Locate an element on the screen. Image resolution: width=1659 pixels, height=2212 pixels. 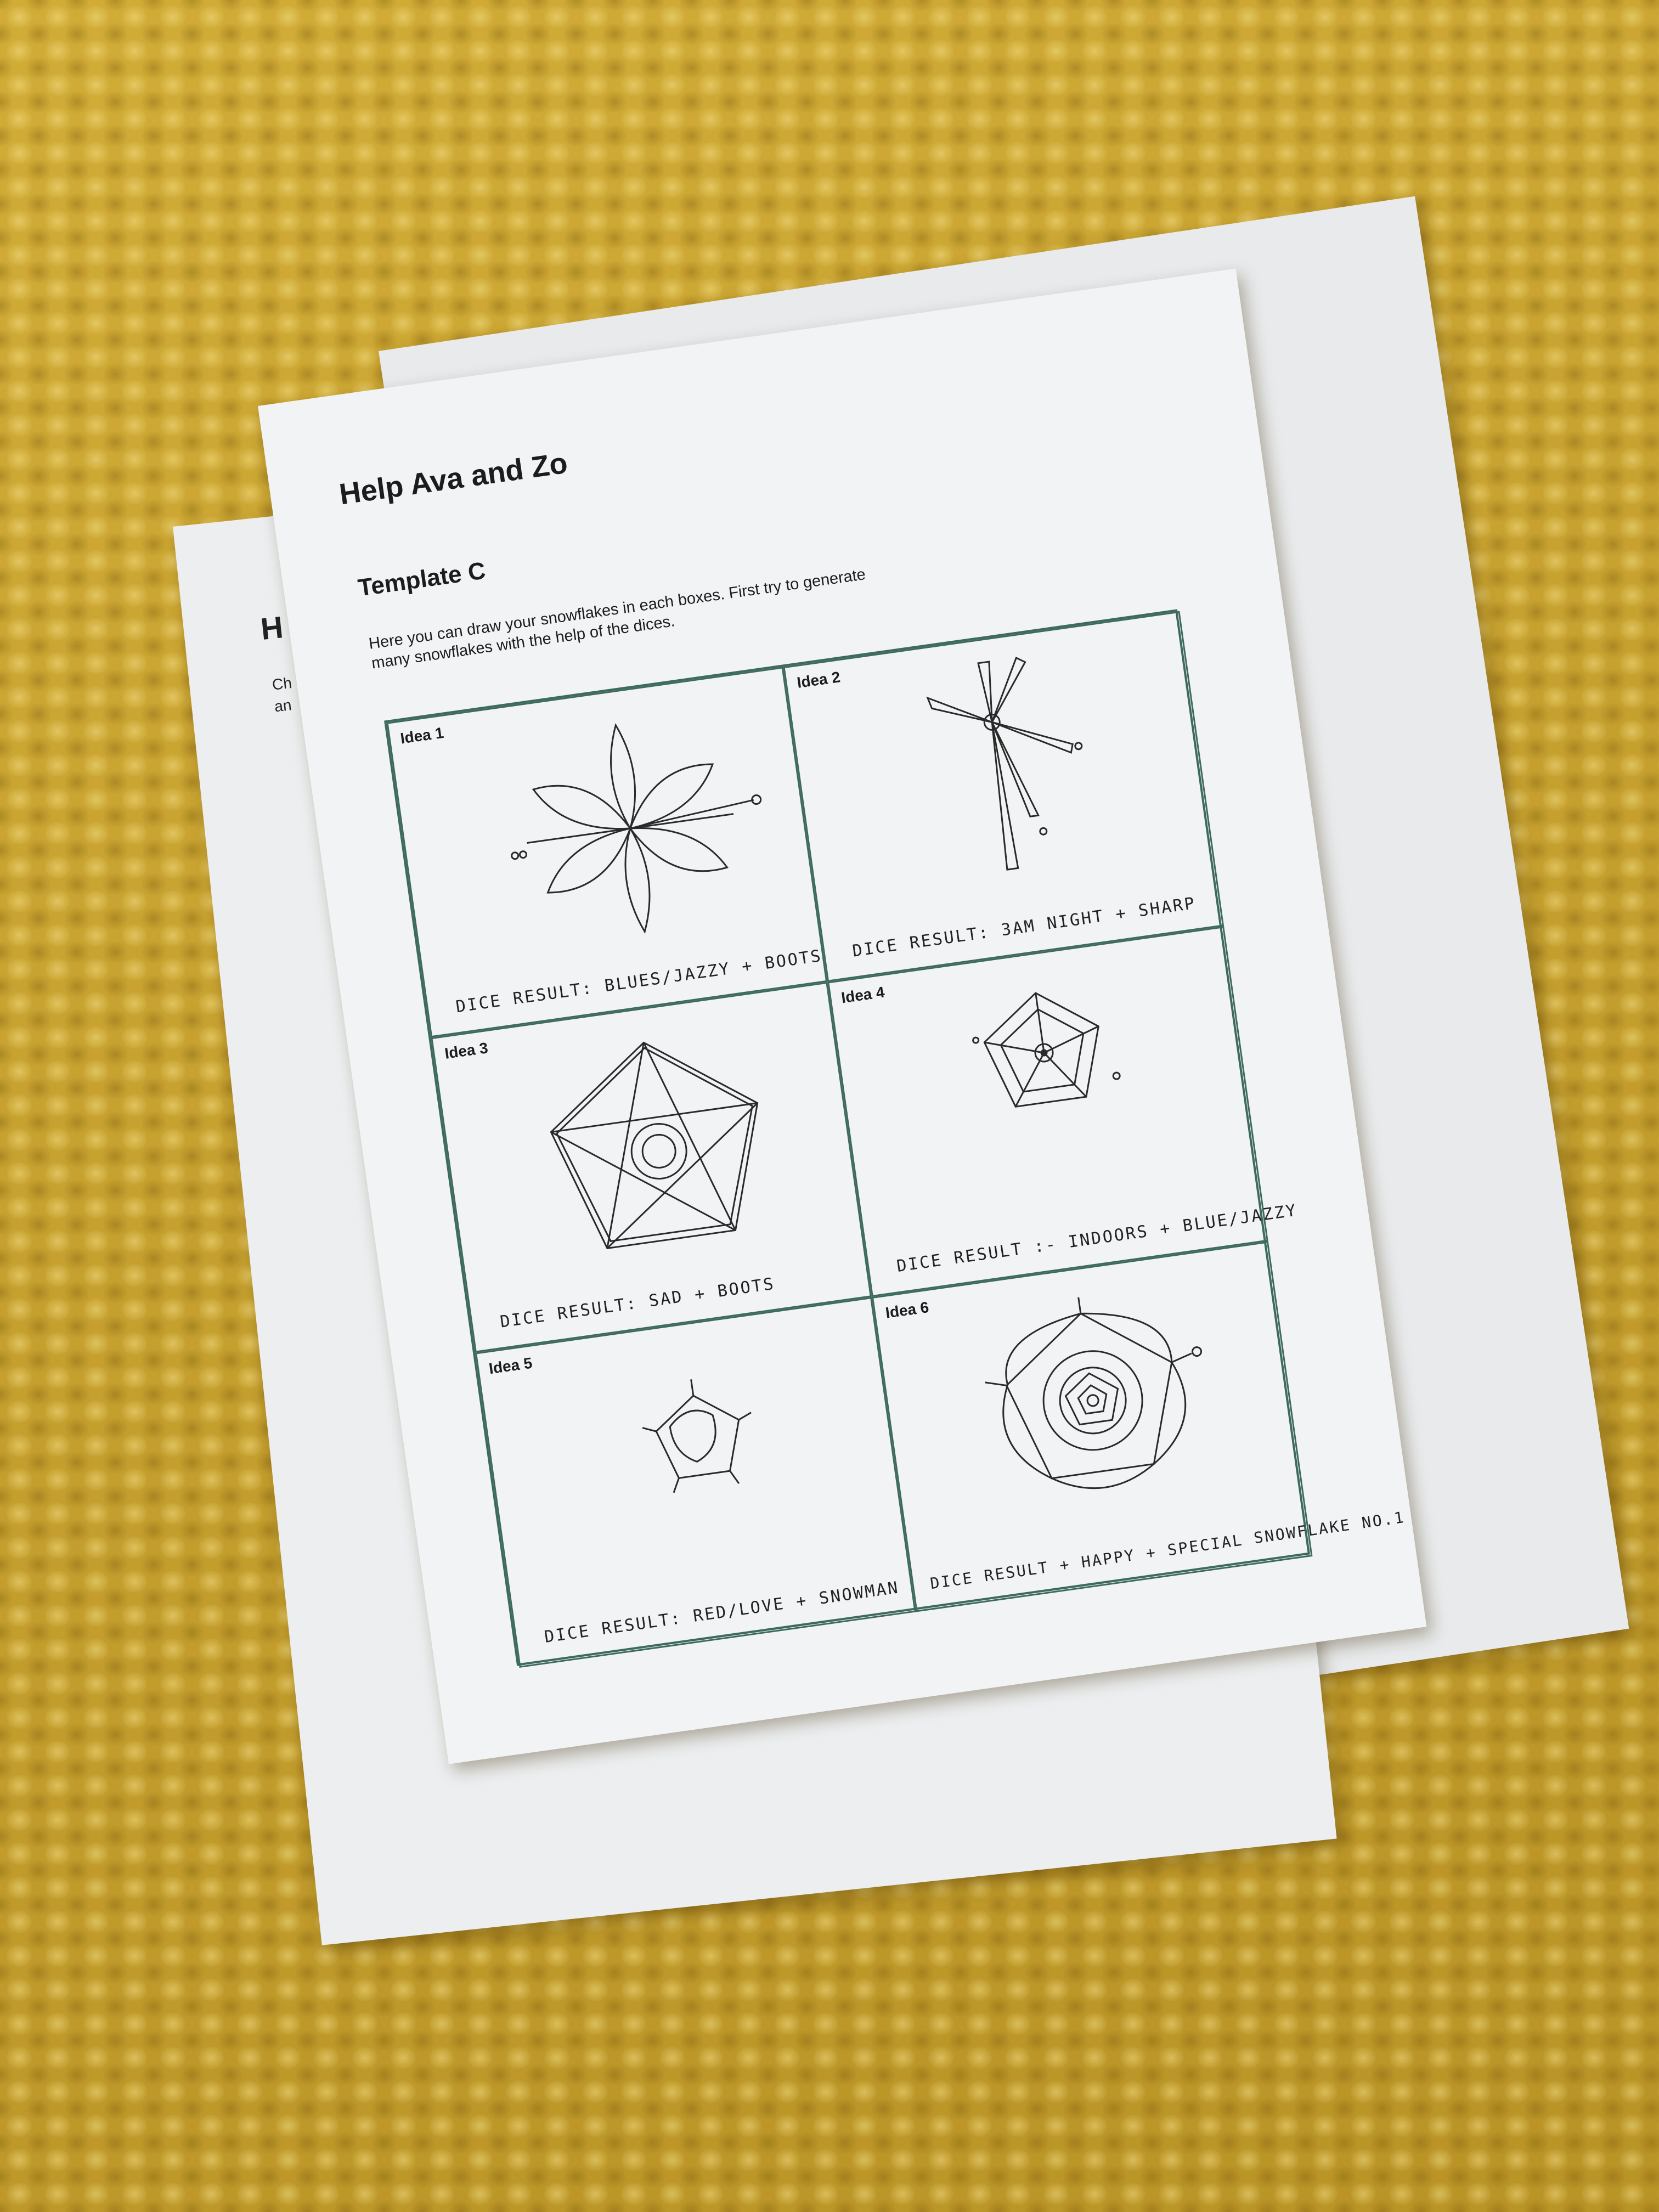
idea-cell-1: Idea 1 DICE RESULT: BLUES/JAZZY + BOOTS is located at coordinates (607, 852).